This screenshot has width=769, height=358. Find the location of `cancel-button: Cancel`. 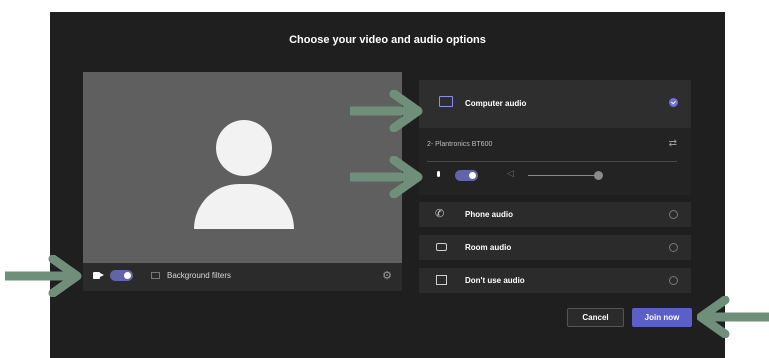

cancel-button: Cancel is located at coordinates (595, 317).